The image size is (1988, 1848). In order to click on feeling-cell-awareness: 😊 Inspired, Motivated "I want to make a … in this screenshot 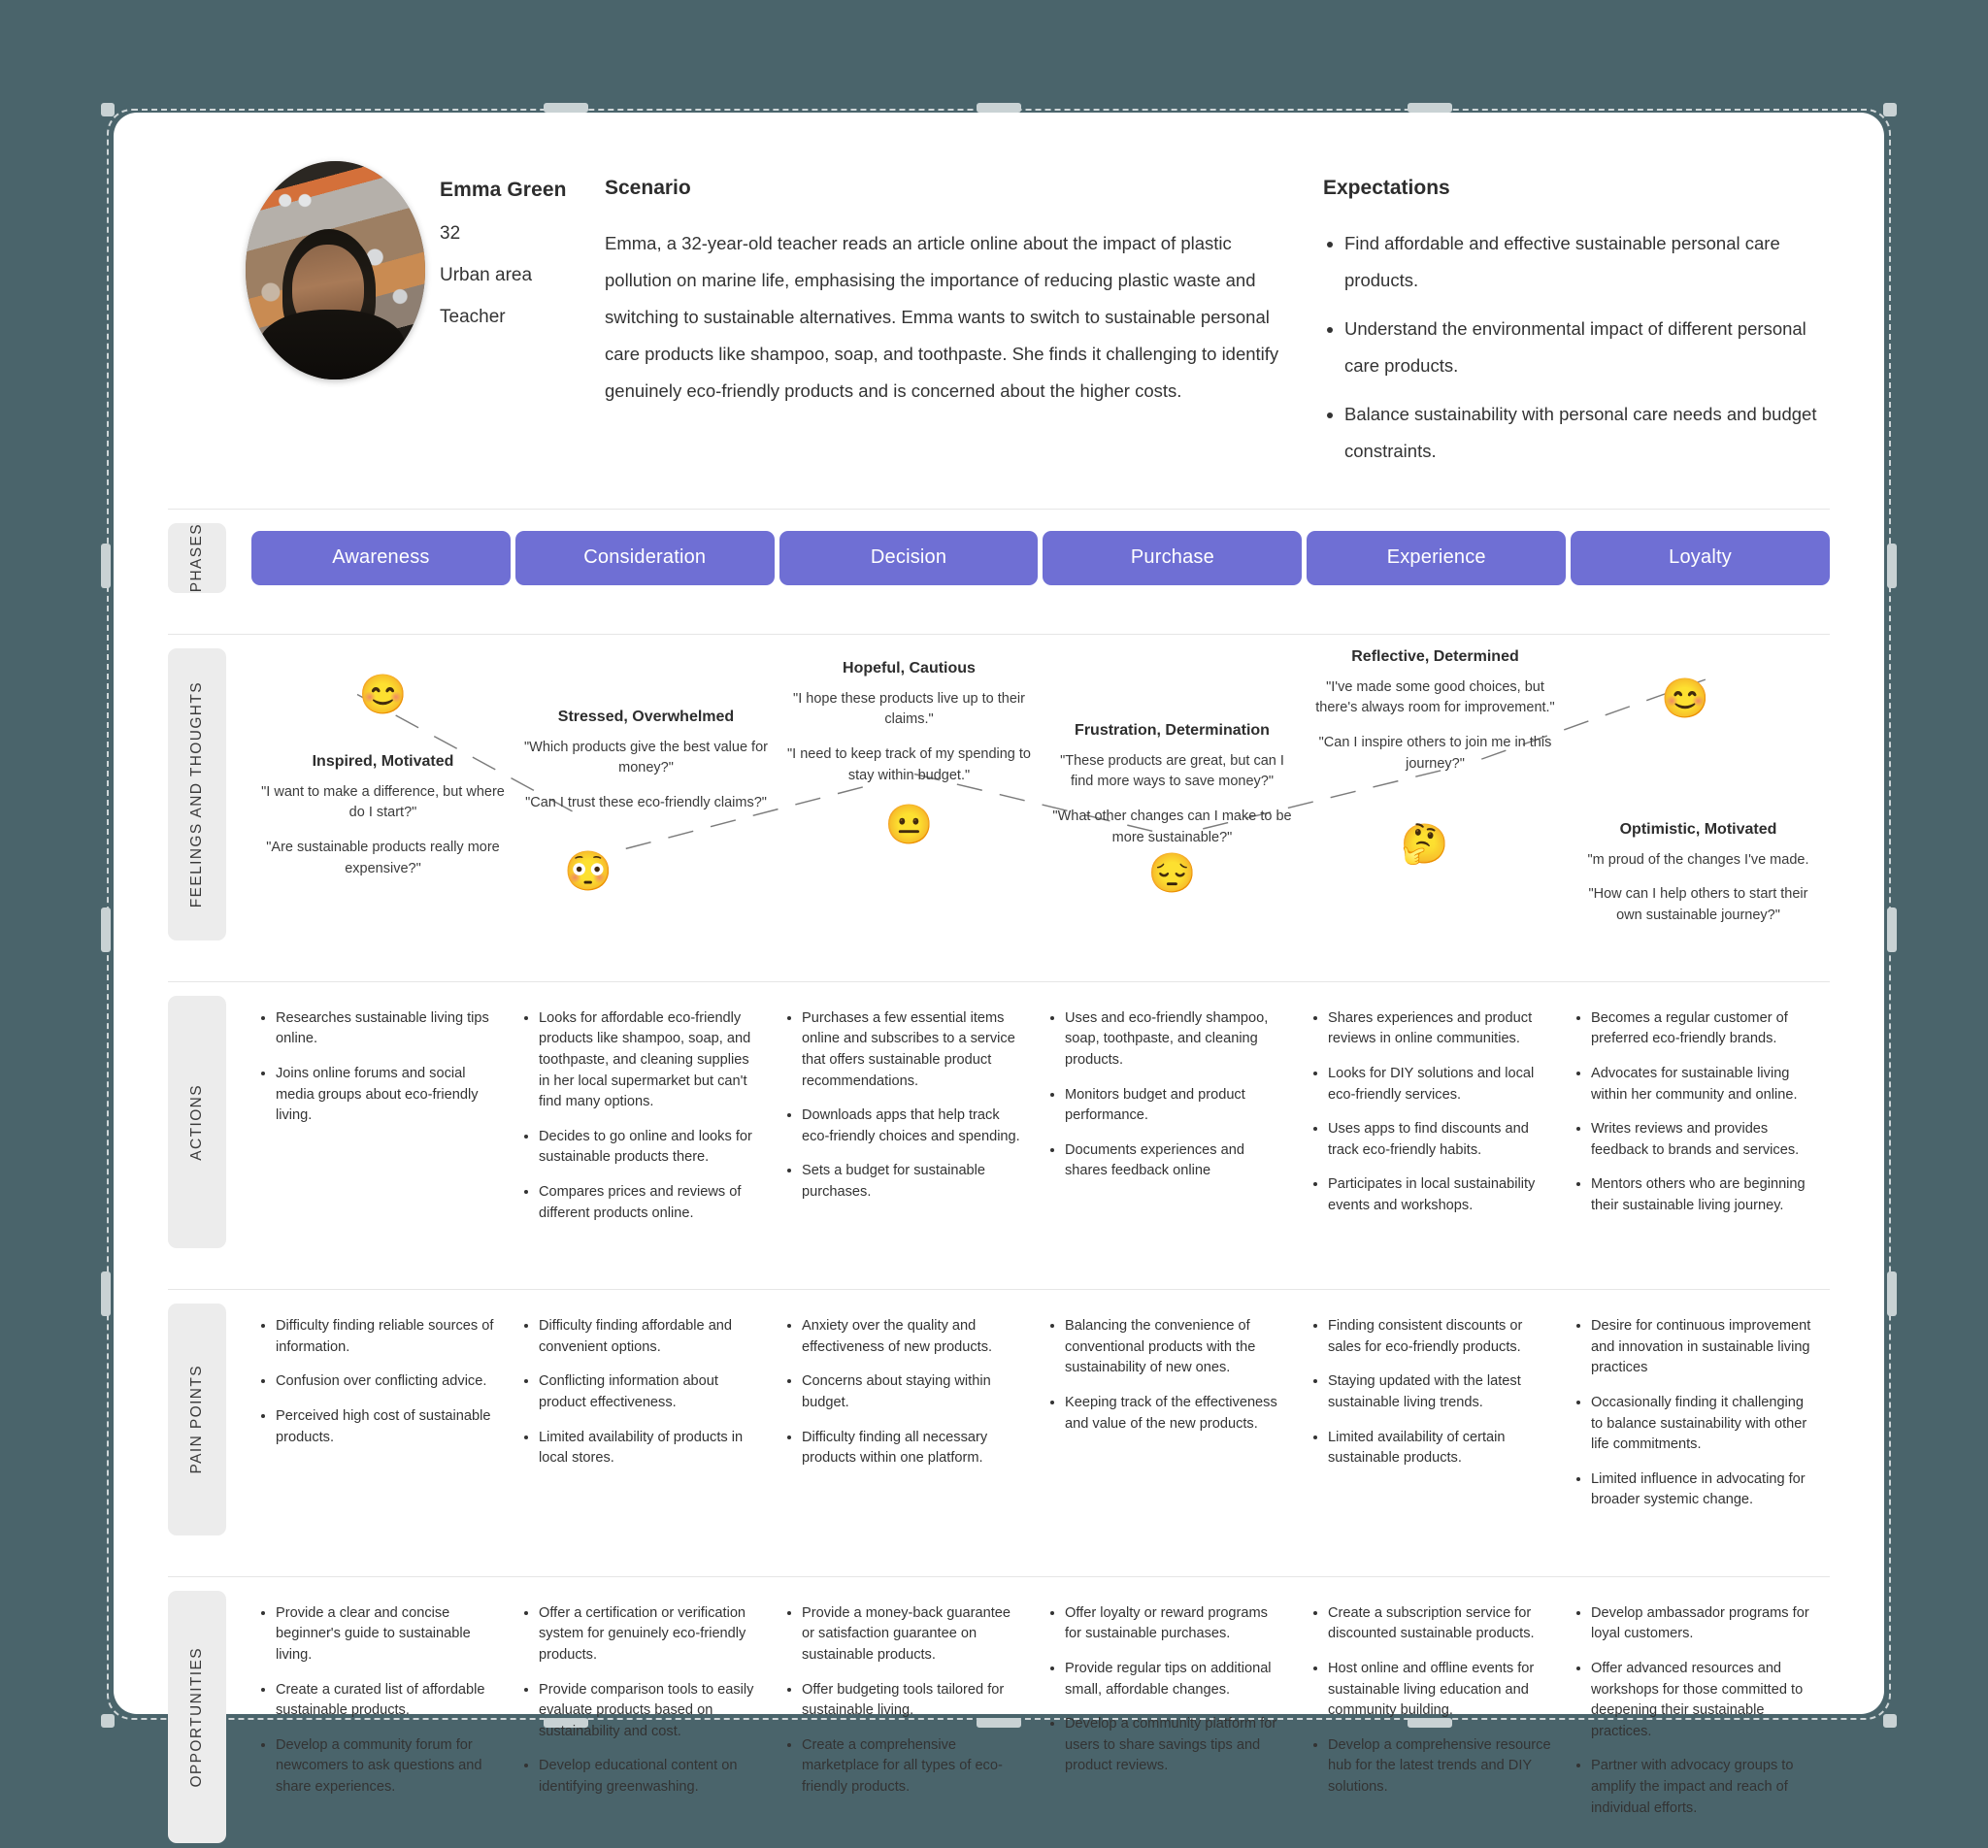, I will do `click(383, 794)`.